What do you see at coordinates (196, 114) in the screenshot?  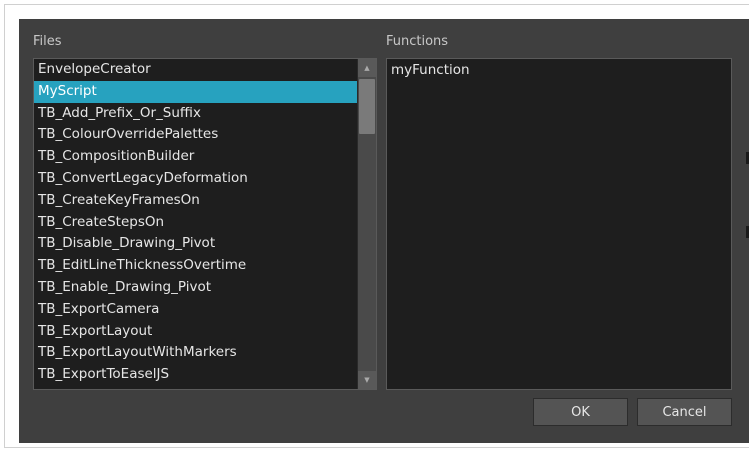 I see `file-list-item: TB_Add_Prefix_Or_Suffix` at bounding box center [196, 114].